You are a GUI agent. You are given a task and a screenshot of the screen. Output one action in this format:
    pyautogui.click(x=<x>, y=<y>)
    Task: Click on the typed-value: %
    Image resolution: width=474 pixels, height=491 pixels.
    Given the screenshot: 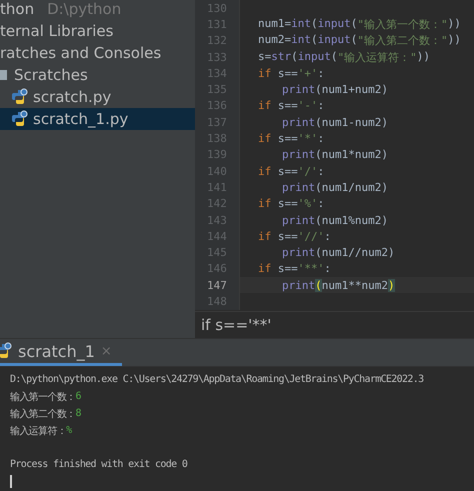 What is the action you would take?
    pyautogui.click(x=69, y=430)
    